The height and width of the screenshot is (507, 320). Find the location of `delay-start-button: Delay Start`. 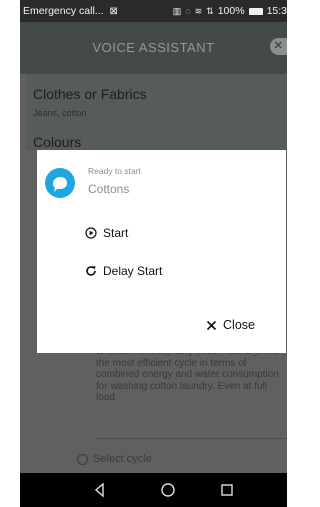

delay-start-button: Delay Start is located at coordinates (123, 271).